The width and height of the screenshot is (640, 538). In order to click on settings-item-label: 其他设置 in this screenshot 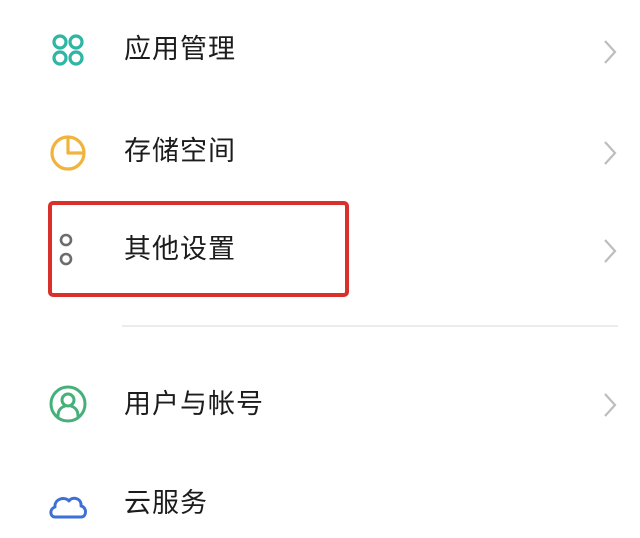, I will do `click(180, 249)`.